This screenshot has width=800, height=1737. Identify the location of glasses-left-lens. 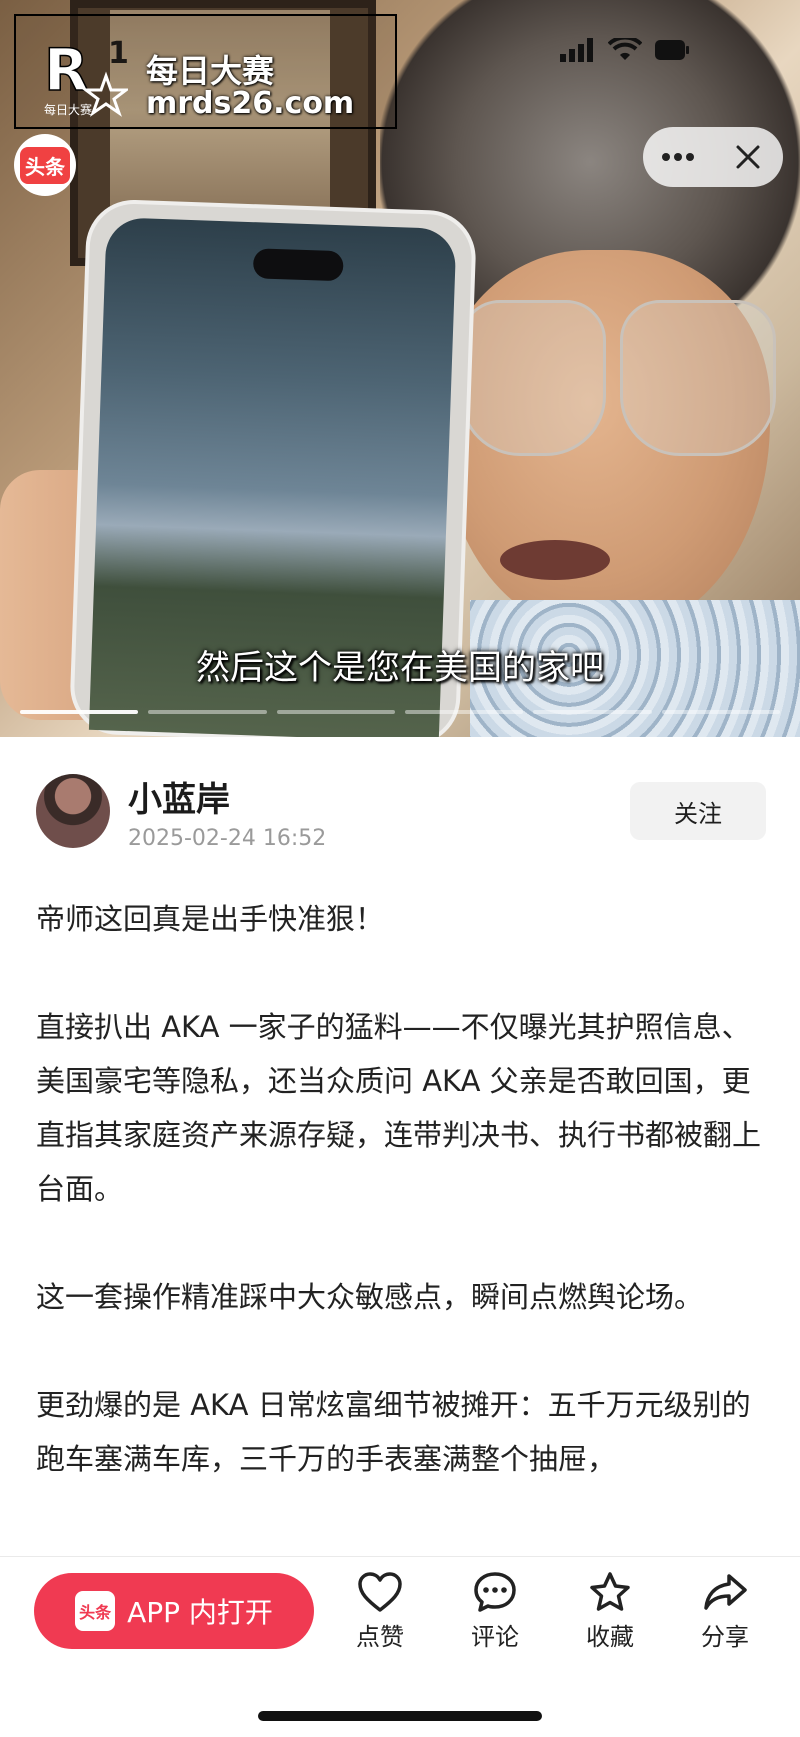
(533, 378).